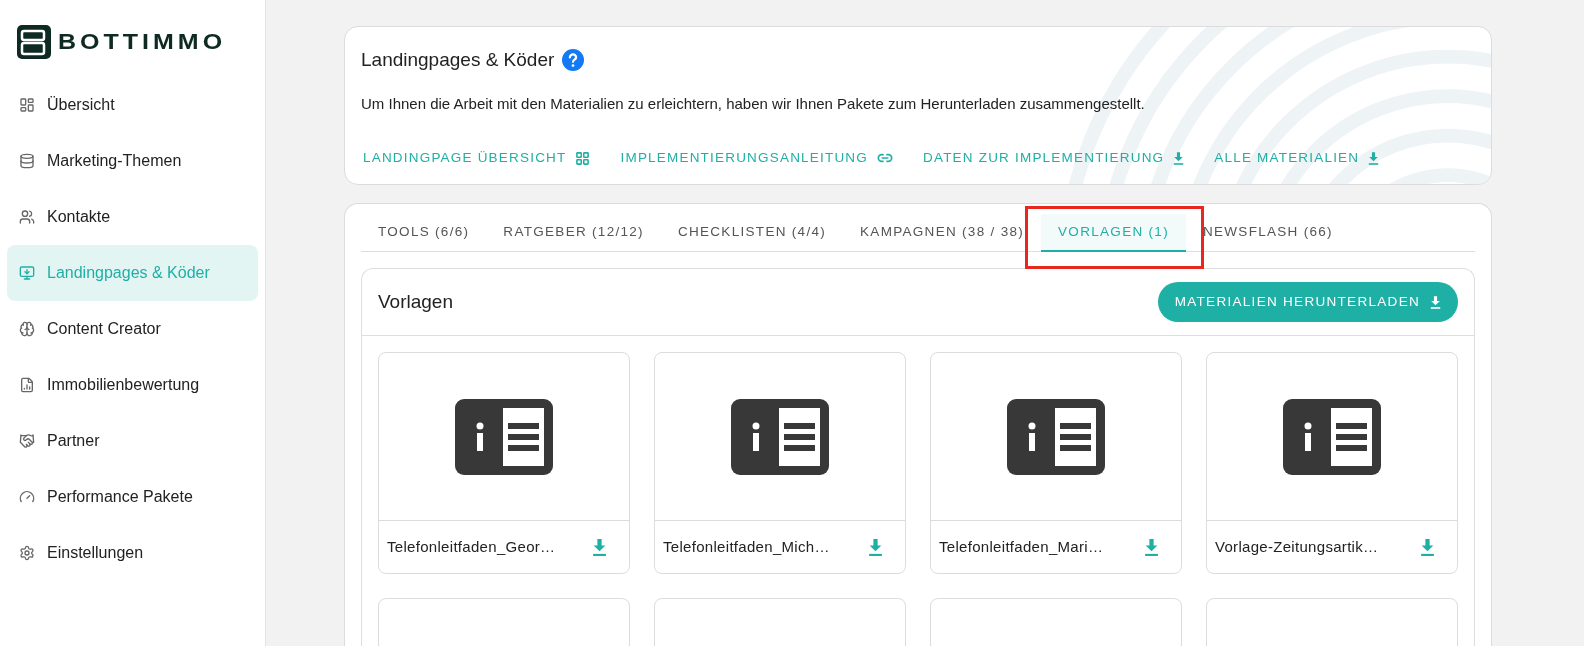 This screenshot has width=1584, height=646. Describe the element at coordinates (415, 301) in the screenshot. I see `panel-title: Vorlagen` at that location.